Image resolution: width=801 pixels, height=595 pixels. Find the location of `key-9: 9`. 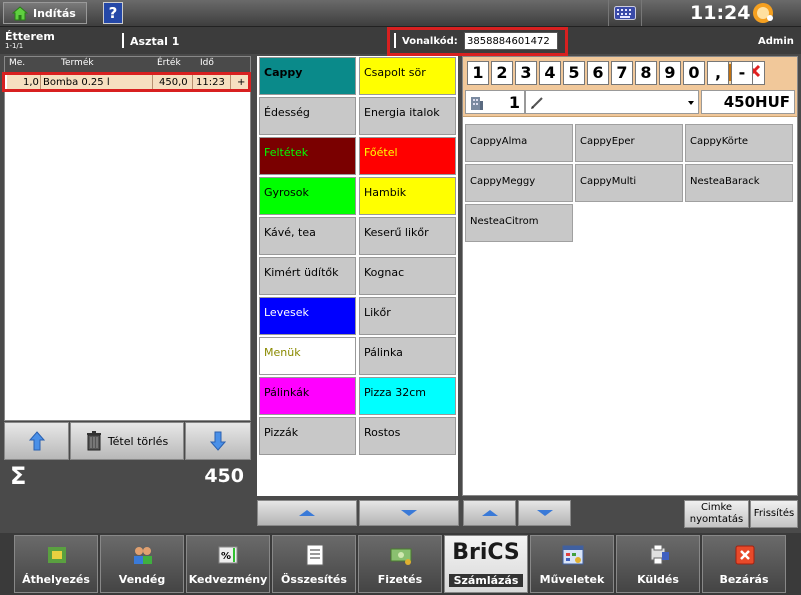

key-9: 9 is located at coordinates (670, 73).